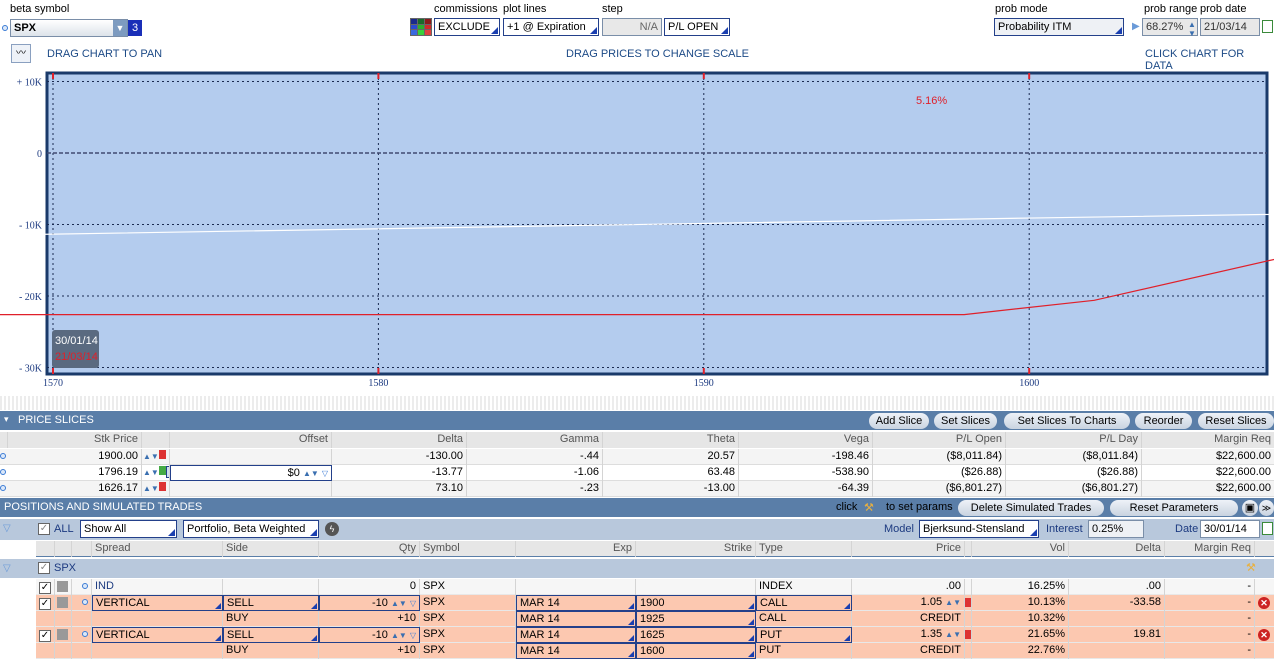  I want to click on reorder-button: Reorder, so click(1163, 421).